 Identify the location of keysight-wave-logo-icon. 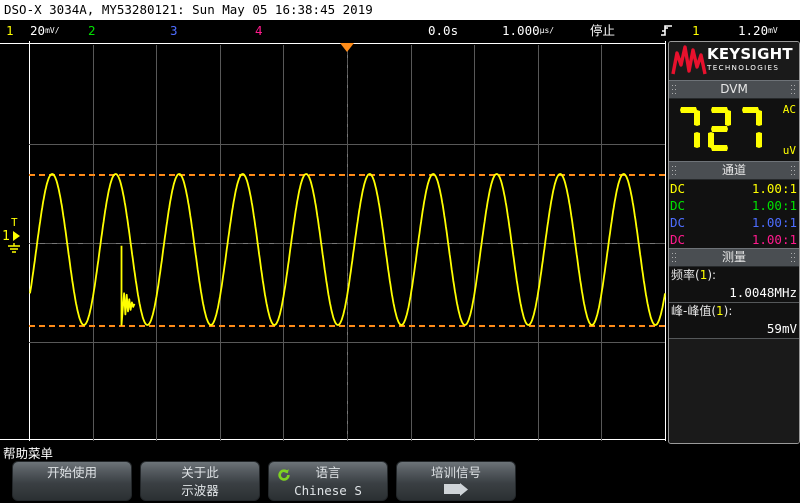
(689, 60).